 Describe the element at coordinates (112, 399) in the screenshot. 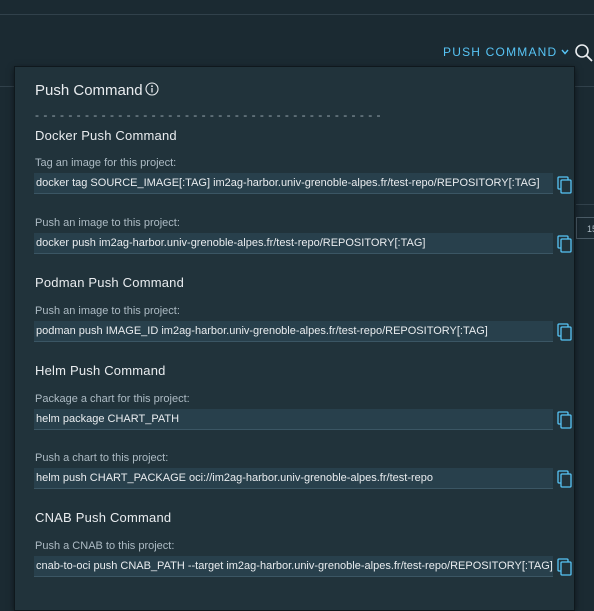

I see `helm-package-label: Package a chart for this project:` at that location.